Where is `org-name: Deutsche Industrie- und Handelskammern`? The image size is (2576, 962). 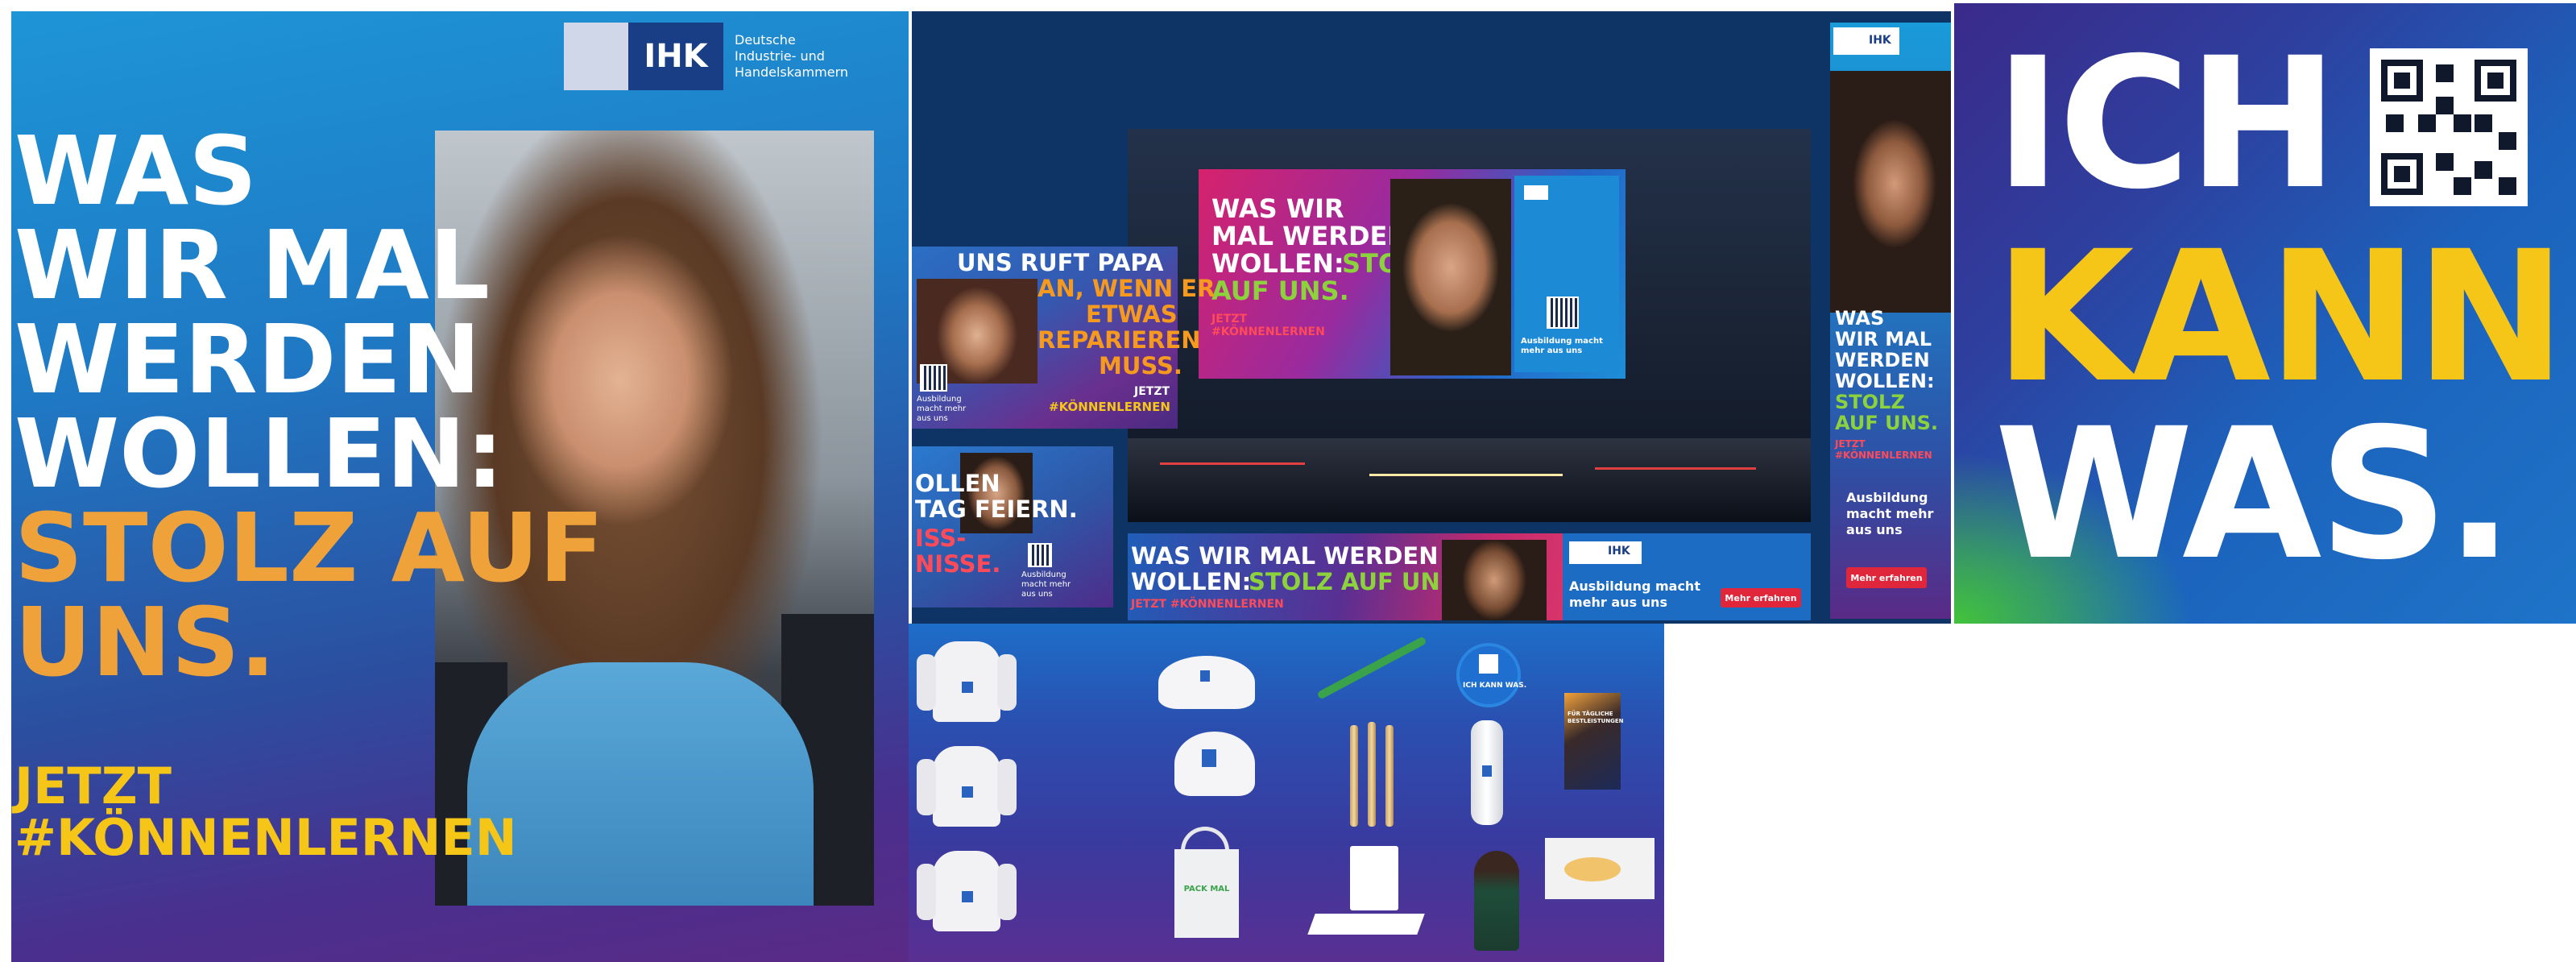
org-name: Deutsche Industrie- und Handelskammern is located at coordinates (822, 56).